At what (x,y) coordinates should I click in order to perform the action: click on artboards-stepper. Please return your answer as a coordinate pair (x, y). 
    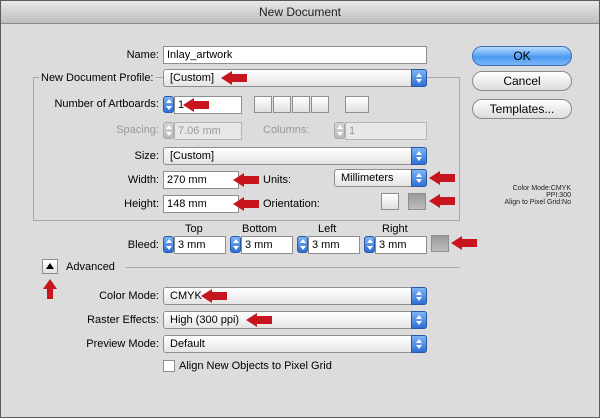
    Looking at the image, I should click on (168, 104).